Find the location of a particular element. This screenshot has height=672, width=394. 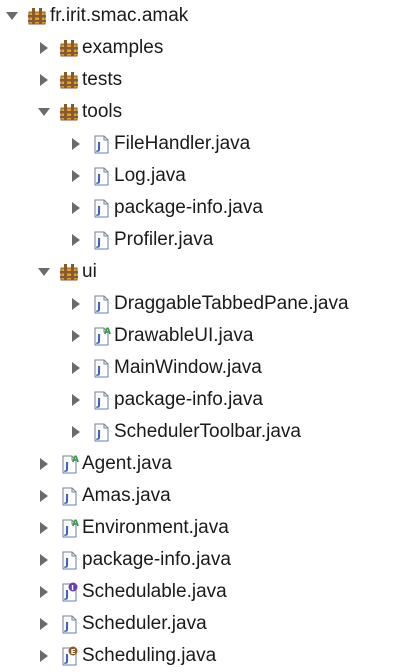

tree-row: J Scheduler.java is located at coordinates (197, 624).